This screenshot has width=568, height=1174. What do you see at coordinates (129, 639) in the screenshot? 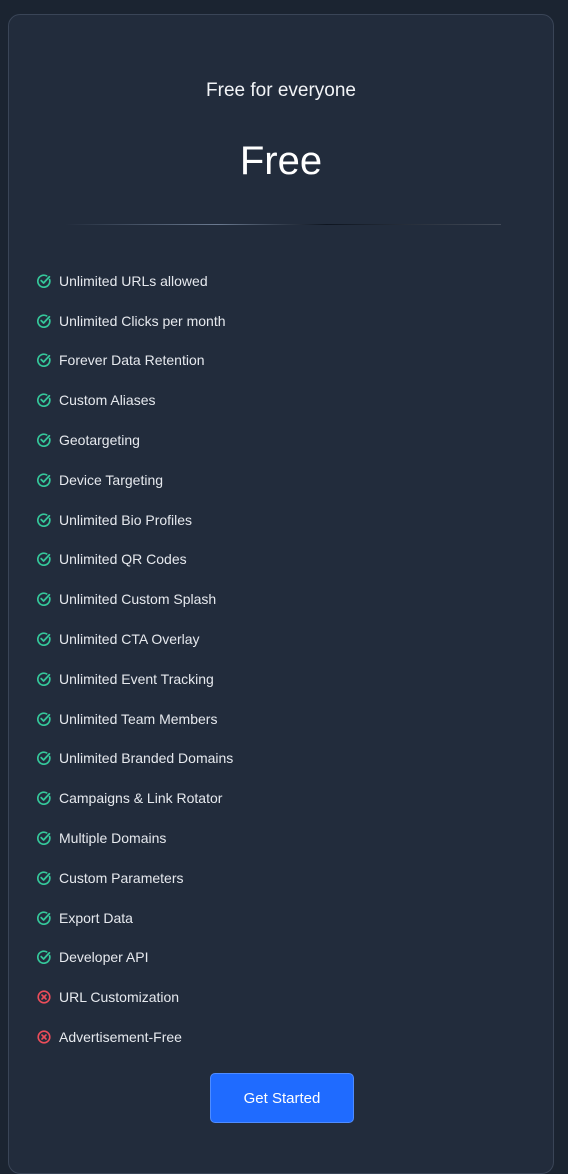
I see `feature-label: Unlimited CTA Overlay` at bounding box center [129, 639].